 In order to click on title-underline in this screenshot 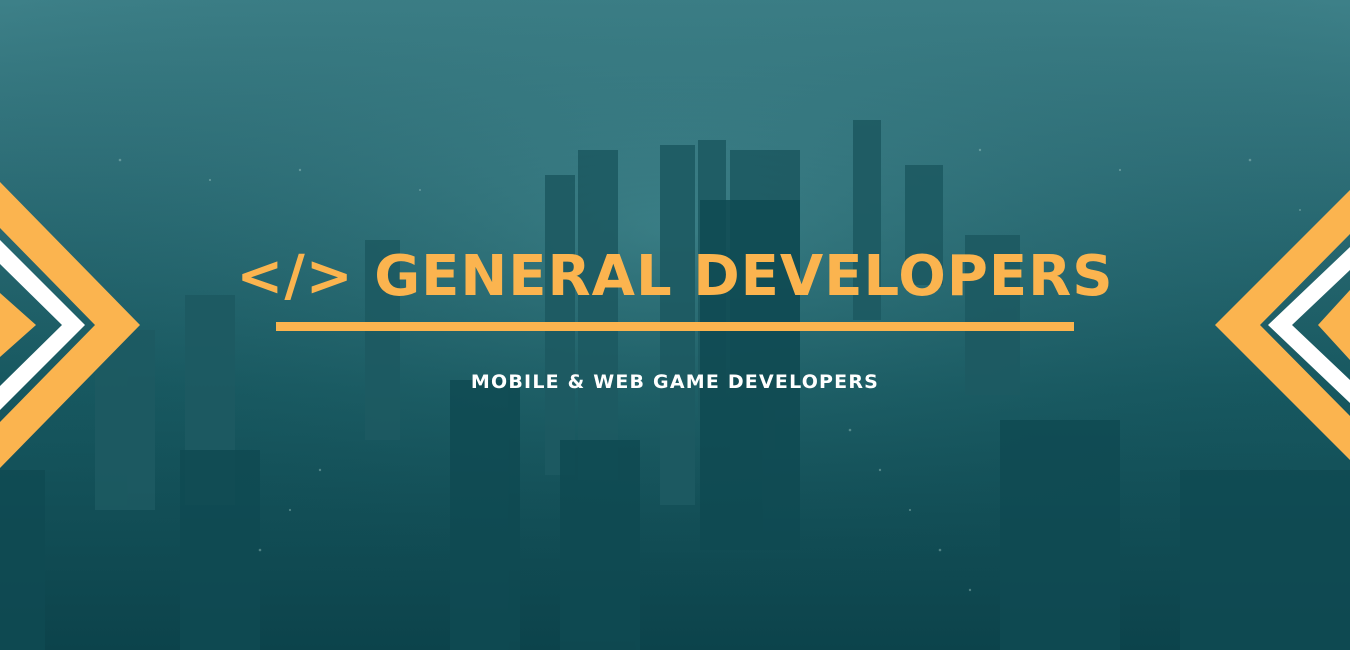, I will do `click(675, 326)`.